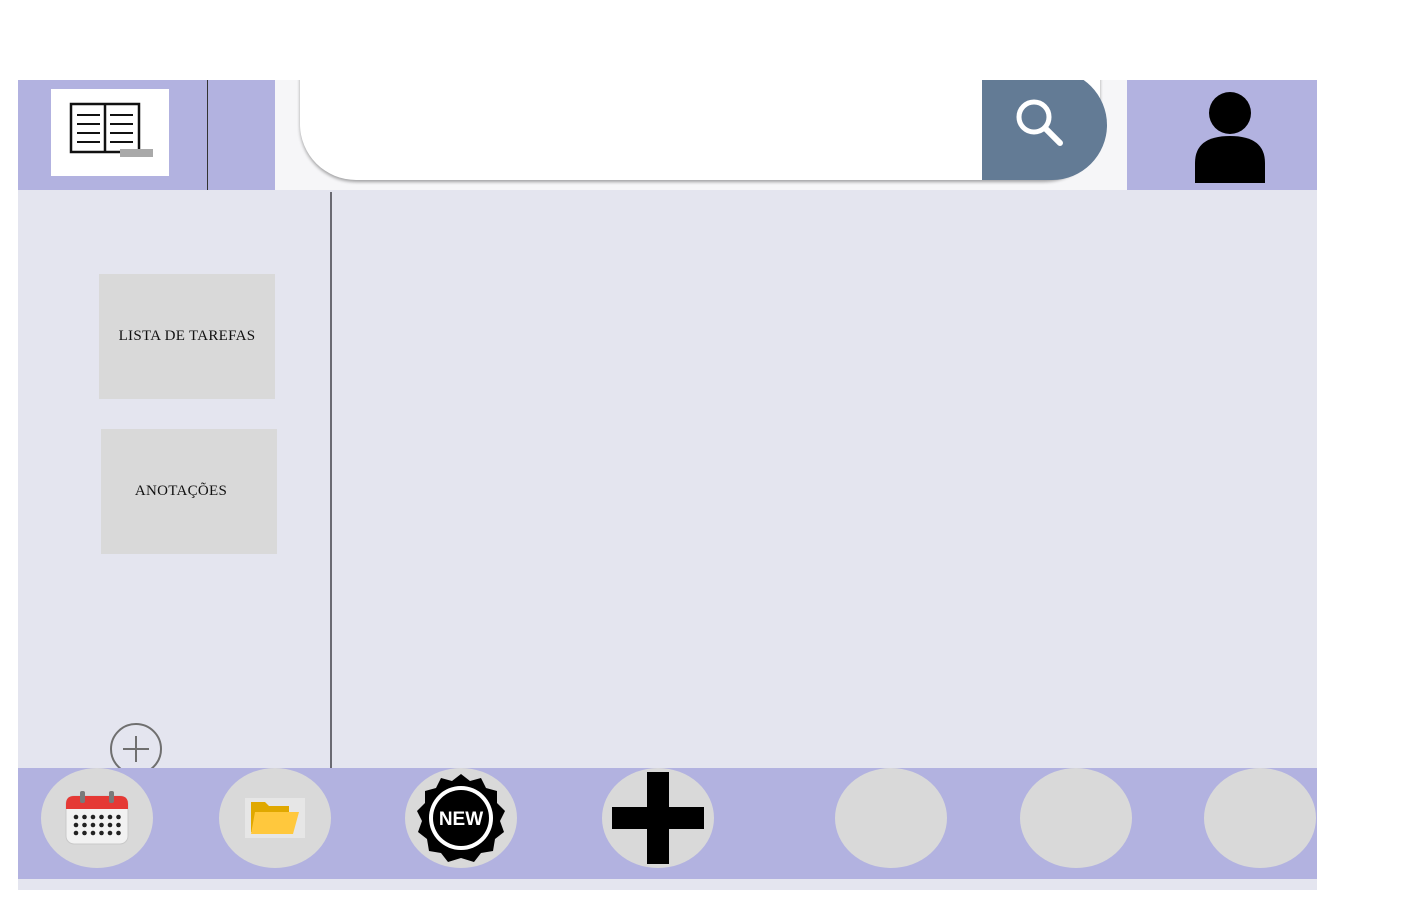 This screenshot has width=1403, height=916. I want to click on logo, so click(110, 132).